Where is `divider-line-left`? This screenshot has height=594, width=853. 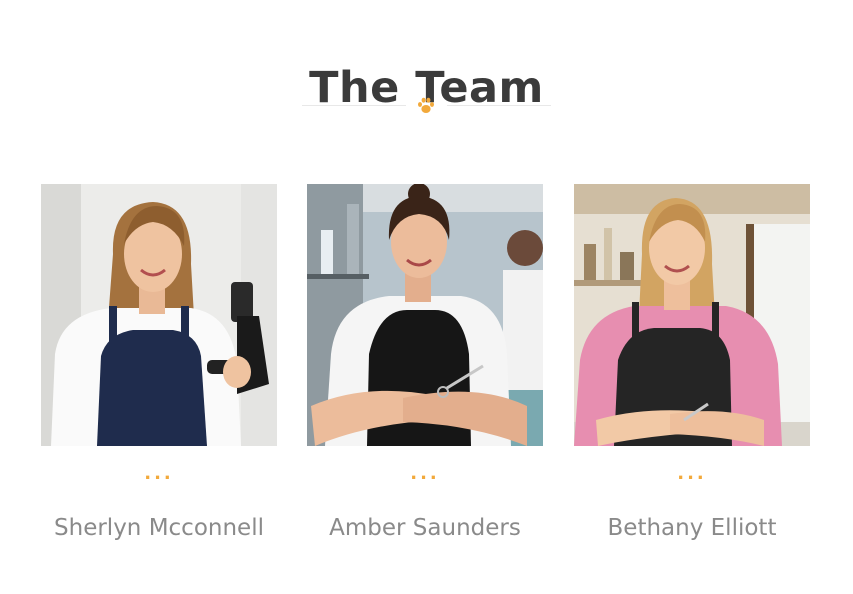
divider-line-left is located at coordinates (354, 105).